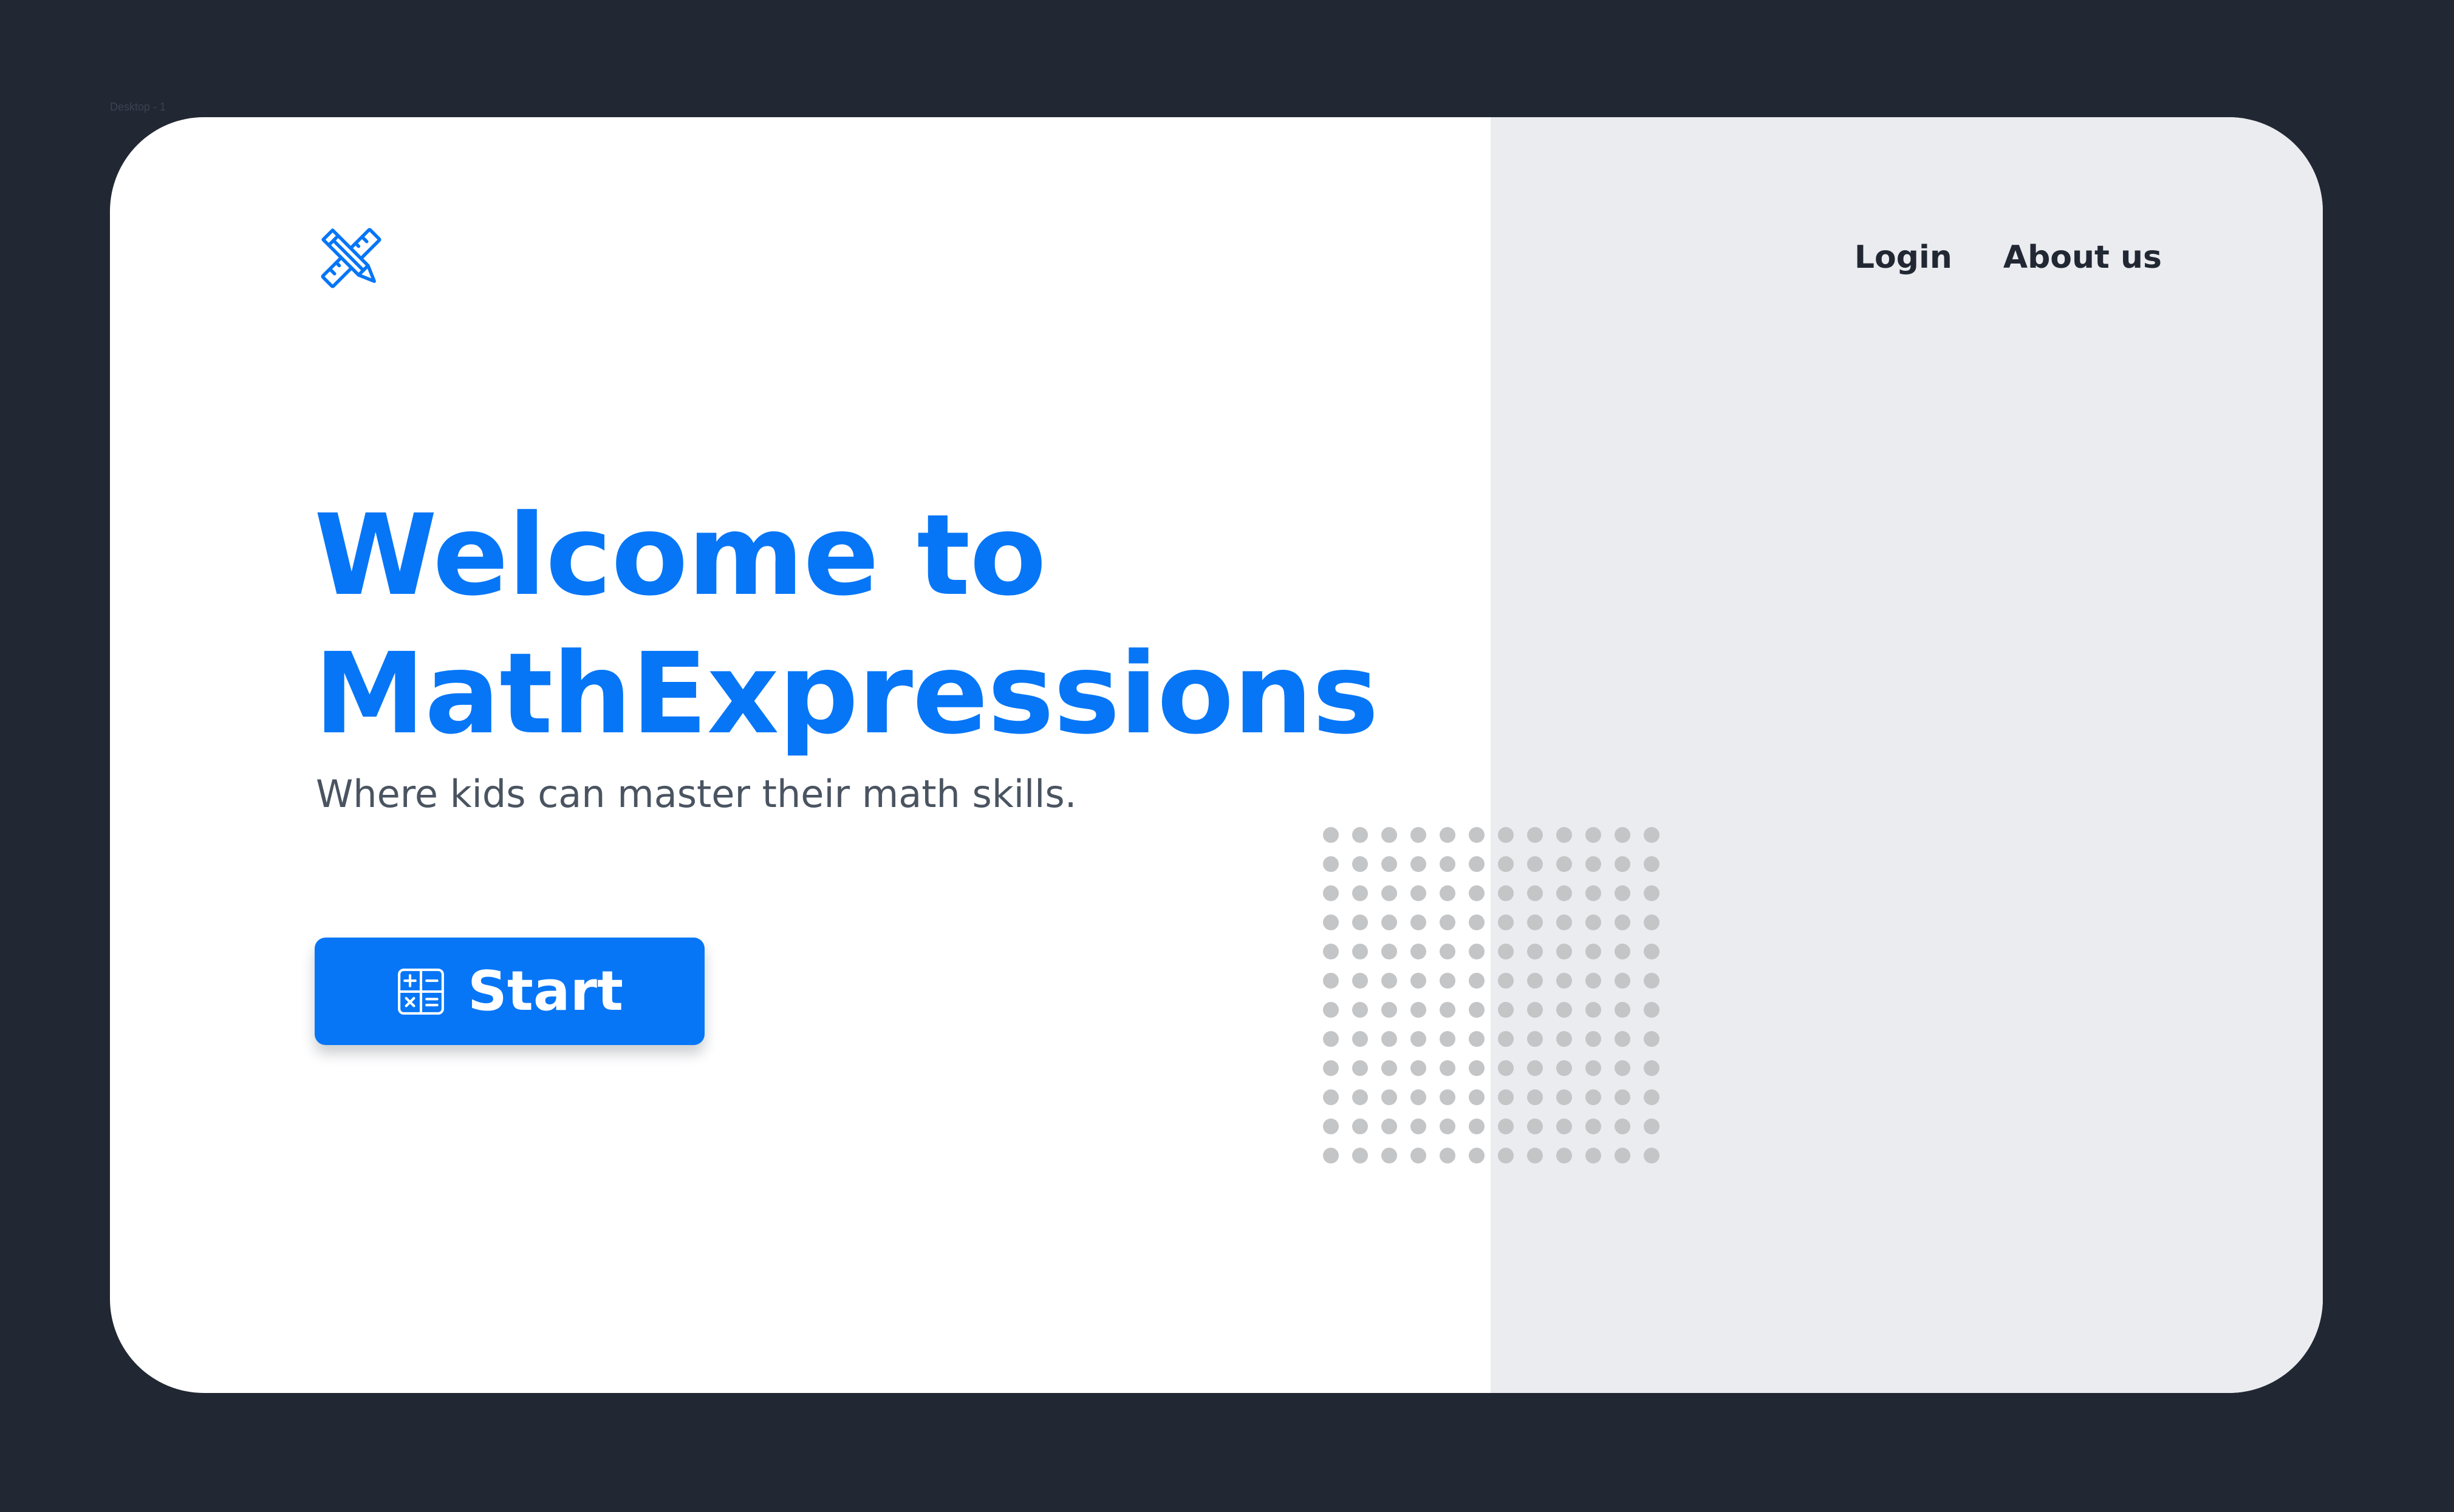  I want to click on dot-grid-decoration, so click(1493, 997).